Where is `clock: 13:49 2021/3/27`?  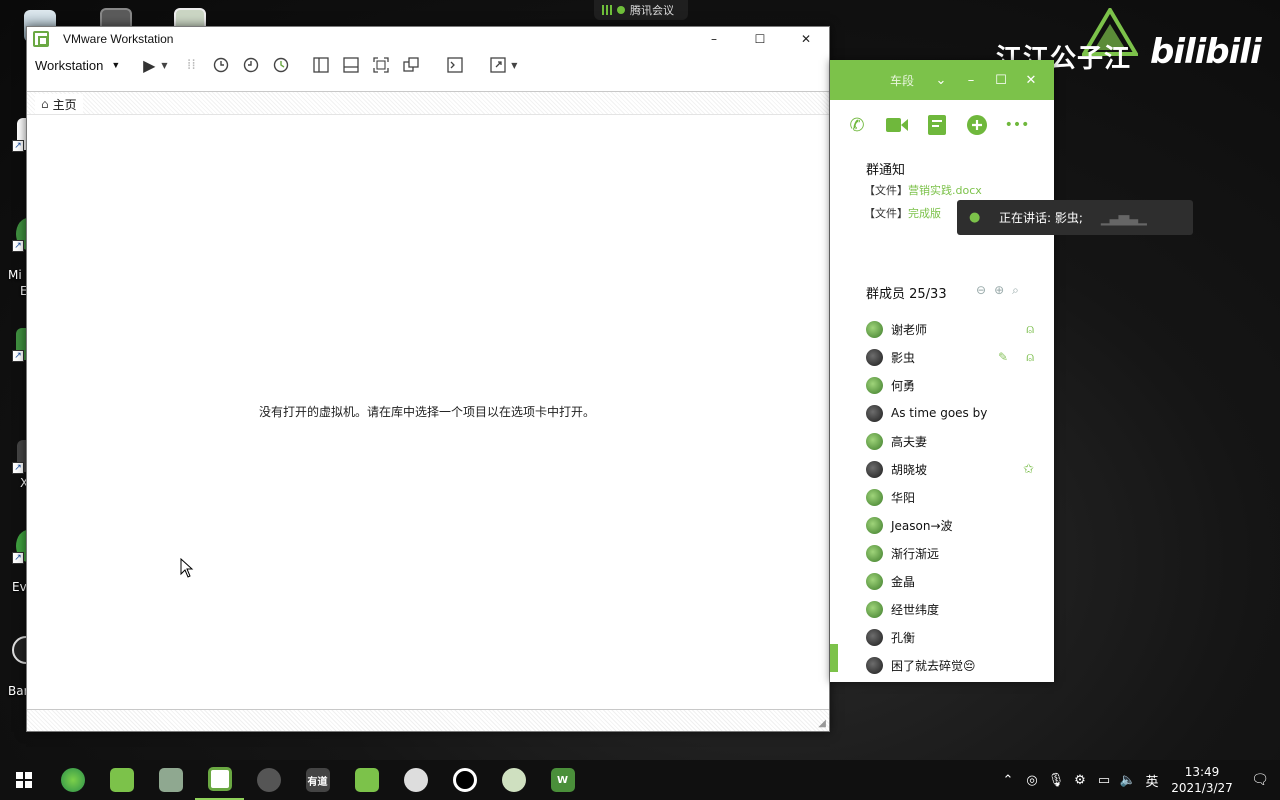
clock: 13:49 2021/3/27 is located at coordinates (1202, 780).